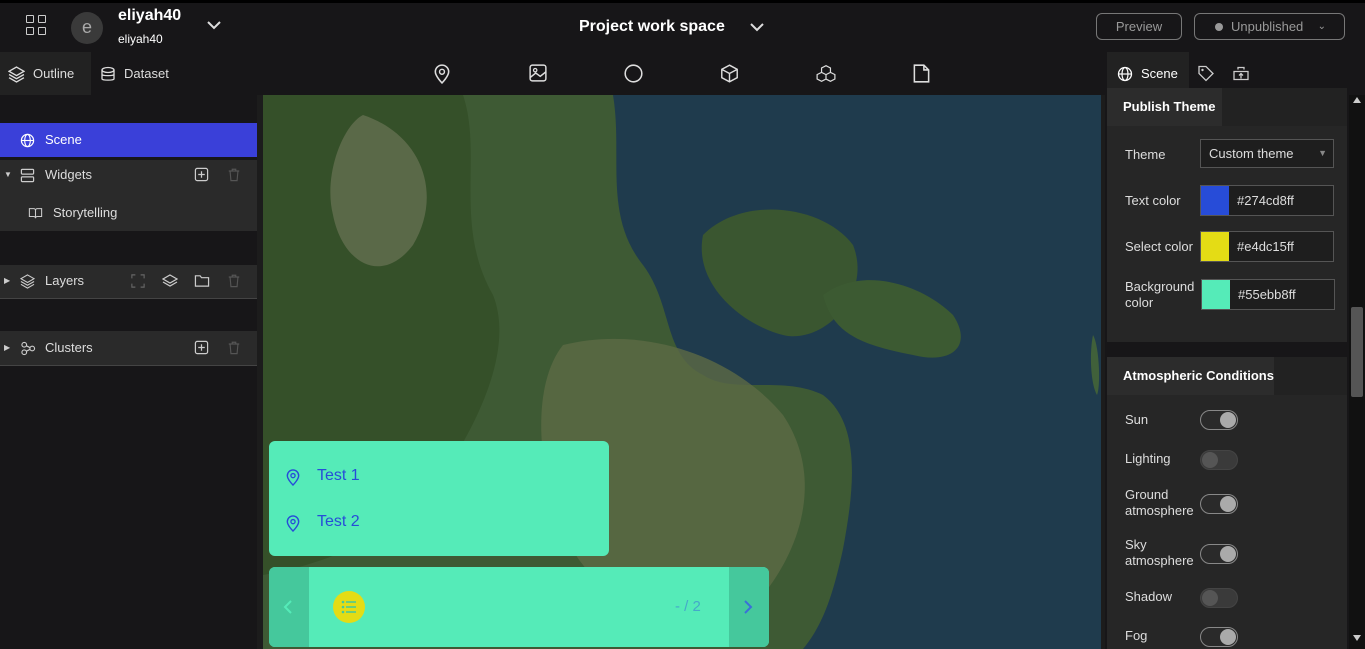  Describe the element at coordinates (826, 73) in the screenshot. I see `cubes-icon` at that location.